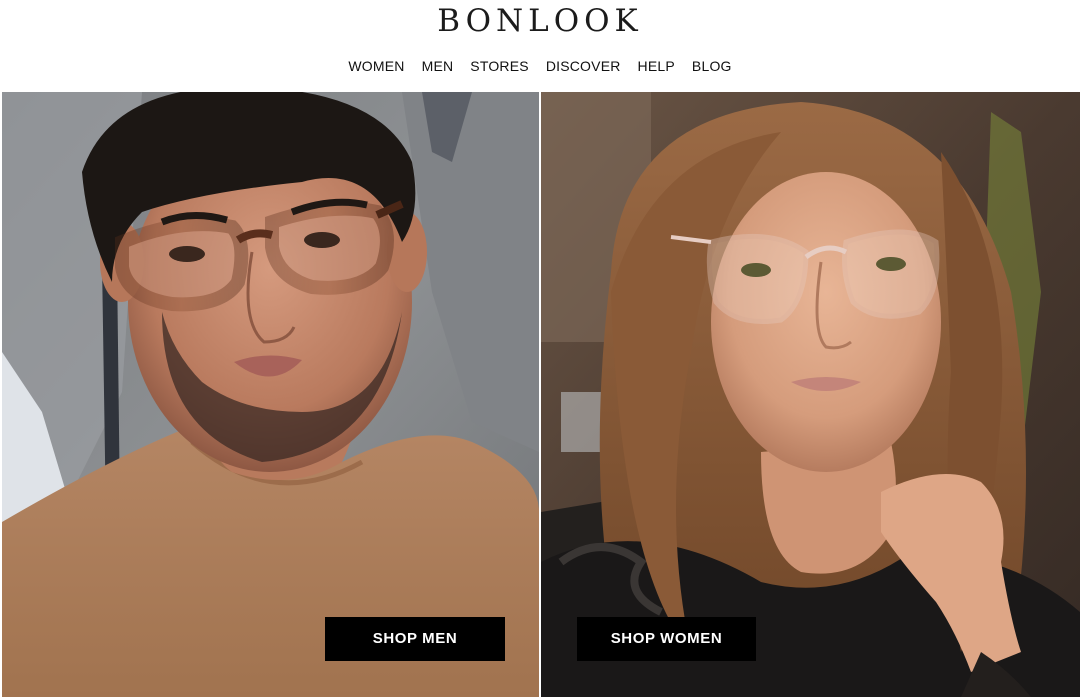  I want to click on shop-women-button: SHOP WOMEN, so click(666, 639).